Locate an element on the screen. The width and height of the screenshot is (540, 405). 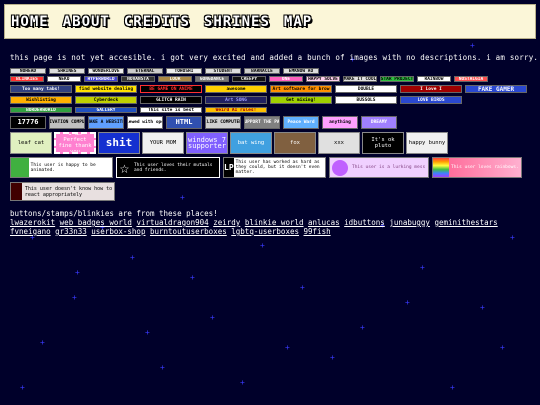
badge-button: EMKNOW AO is located at coordinates (301, 71).